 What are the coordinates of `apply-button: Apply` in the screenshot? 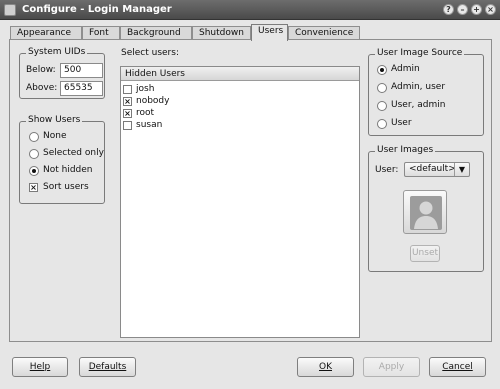 It's located at (391, 367).